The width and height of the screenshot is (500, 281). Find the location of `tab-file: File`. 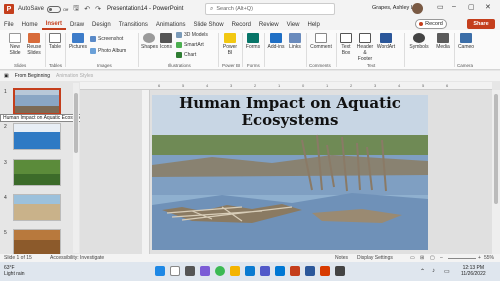

tab-file: File is located at coordinates (9, 26).